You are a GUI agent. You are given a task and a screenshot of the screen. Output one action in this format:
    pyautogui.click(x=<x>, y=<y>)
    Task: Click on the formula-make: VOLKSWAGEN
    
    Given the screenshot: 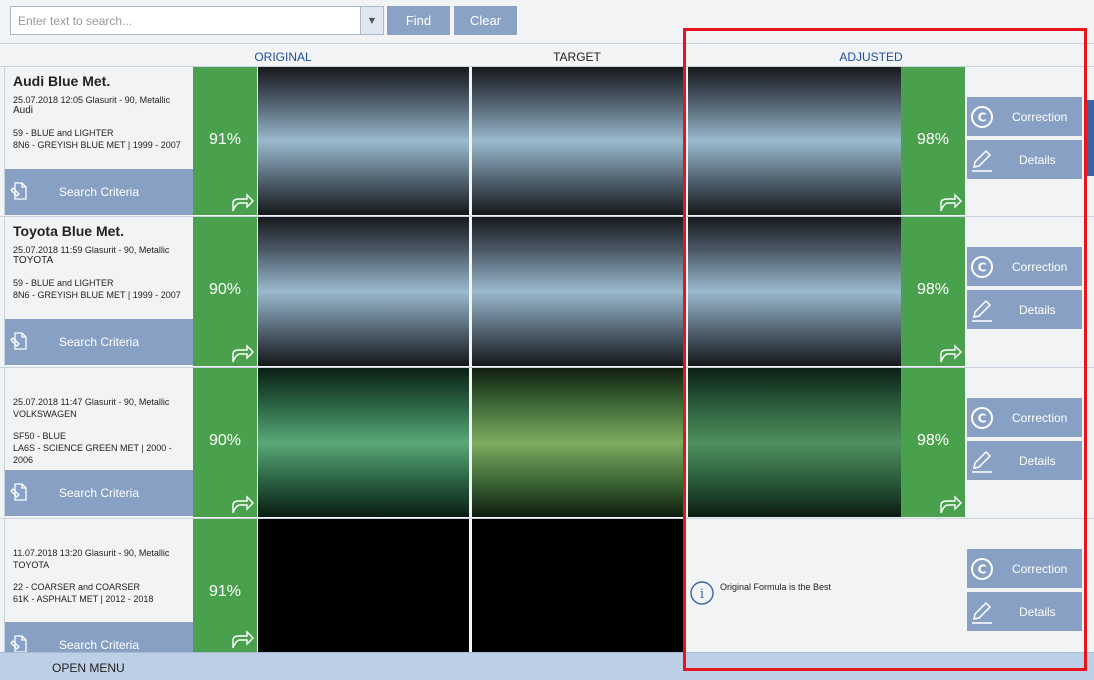 What is the action you would take?
    pyautogui.click(x=45, y=414)
    